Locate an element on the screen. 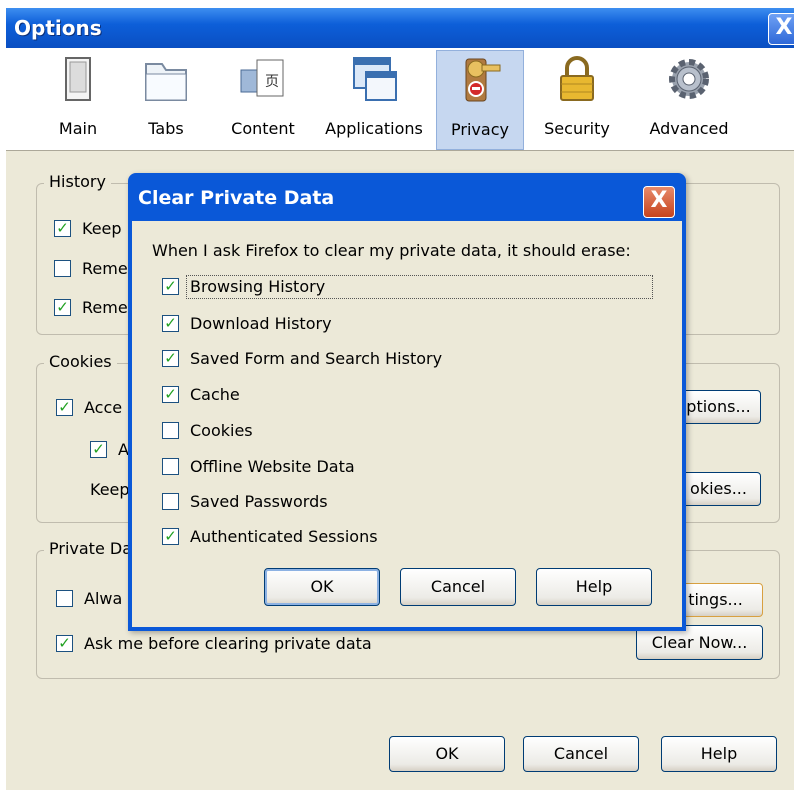 This screenshot has height=790, width=794. private-checkbox-ask: ✓ is located at coordinates (64, 643).